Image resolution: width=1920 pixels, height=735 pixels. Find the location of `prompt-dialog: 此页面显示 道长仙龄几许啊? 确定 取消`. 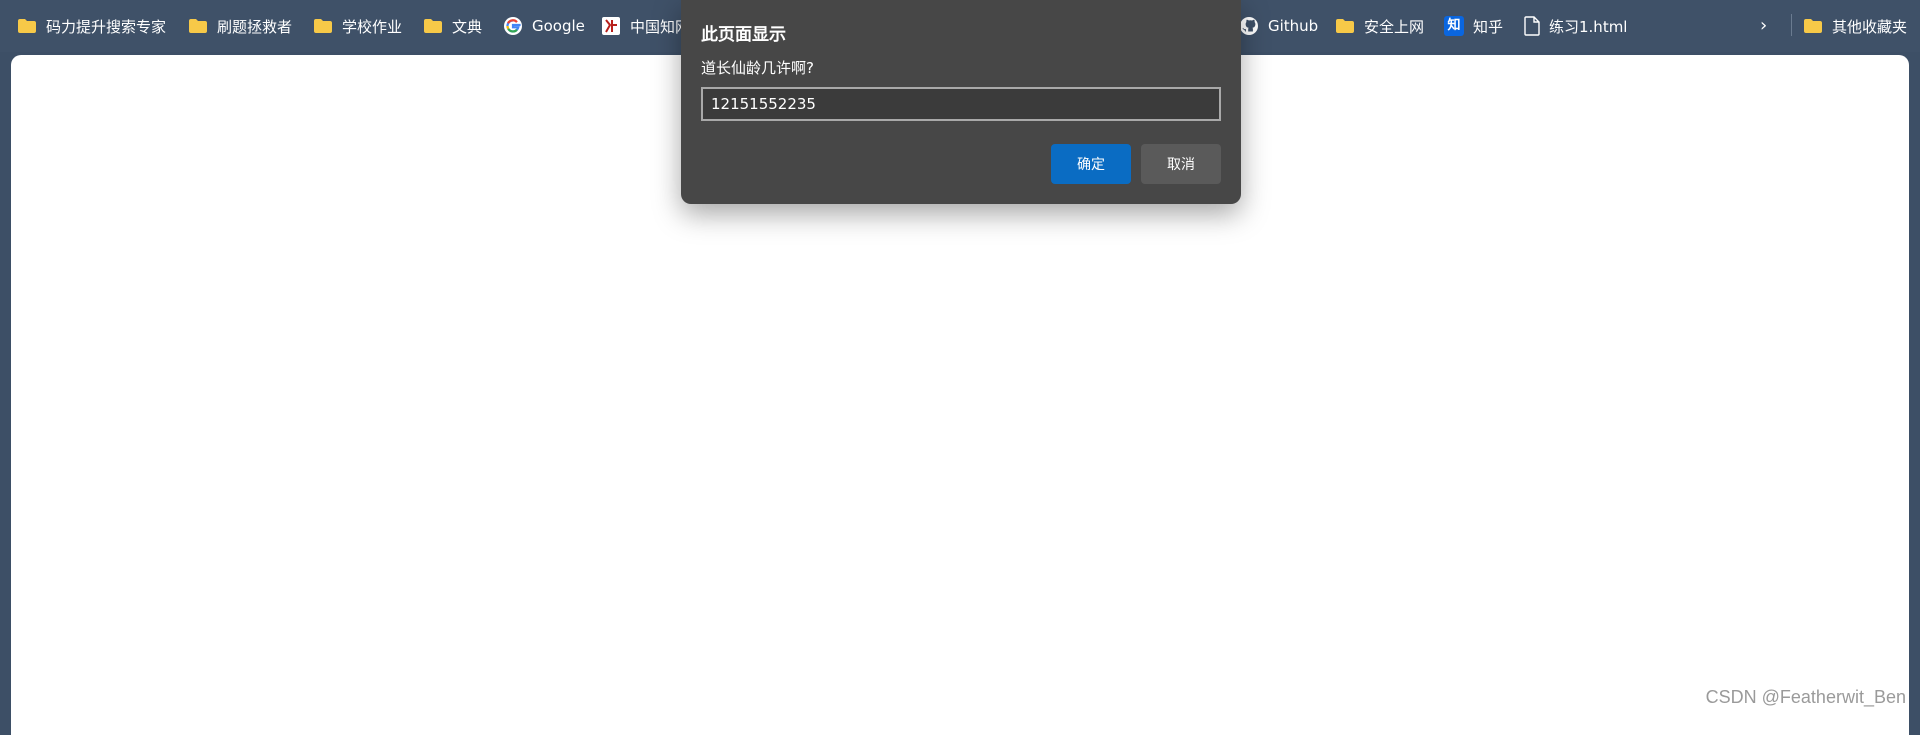

prompt-dialog: 此页面显示 道长仙龄几许啊? 确定 取消 is located at coordinates (961, 102).